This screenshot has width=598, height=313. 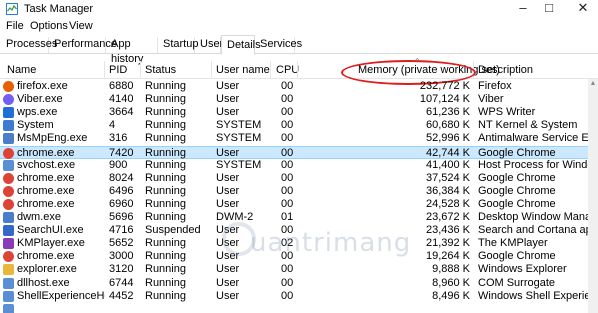 I want to click on column-user-name: User name, so click(x=243, y=70).